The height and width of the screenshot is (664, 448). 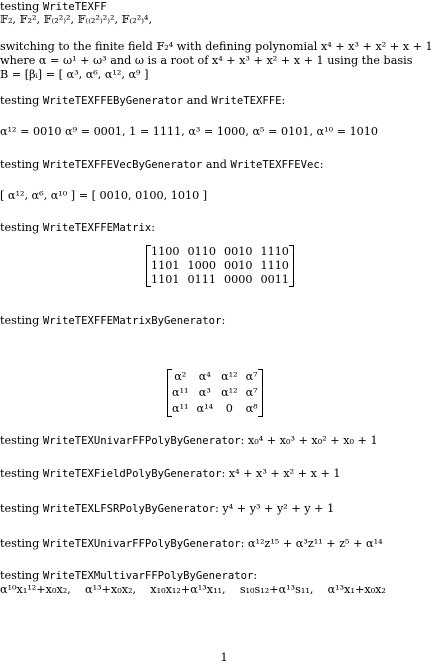 What do you see at coordinates (74, 7) in the screenshot?
I see `code: WriteTEXFF` at bounding box center [74, 7].